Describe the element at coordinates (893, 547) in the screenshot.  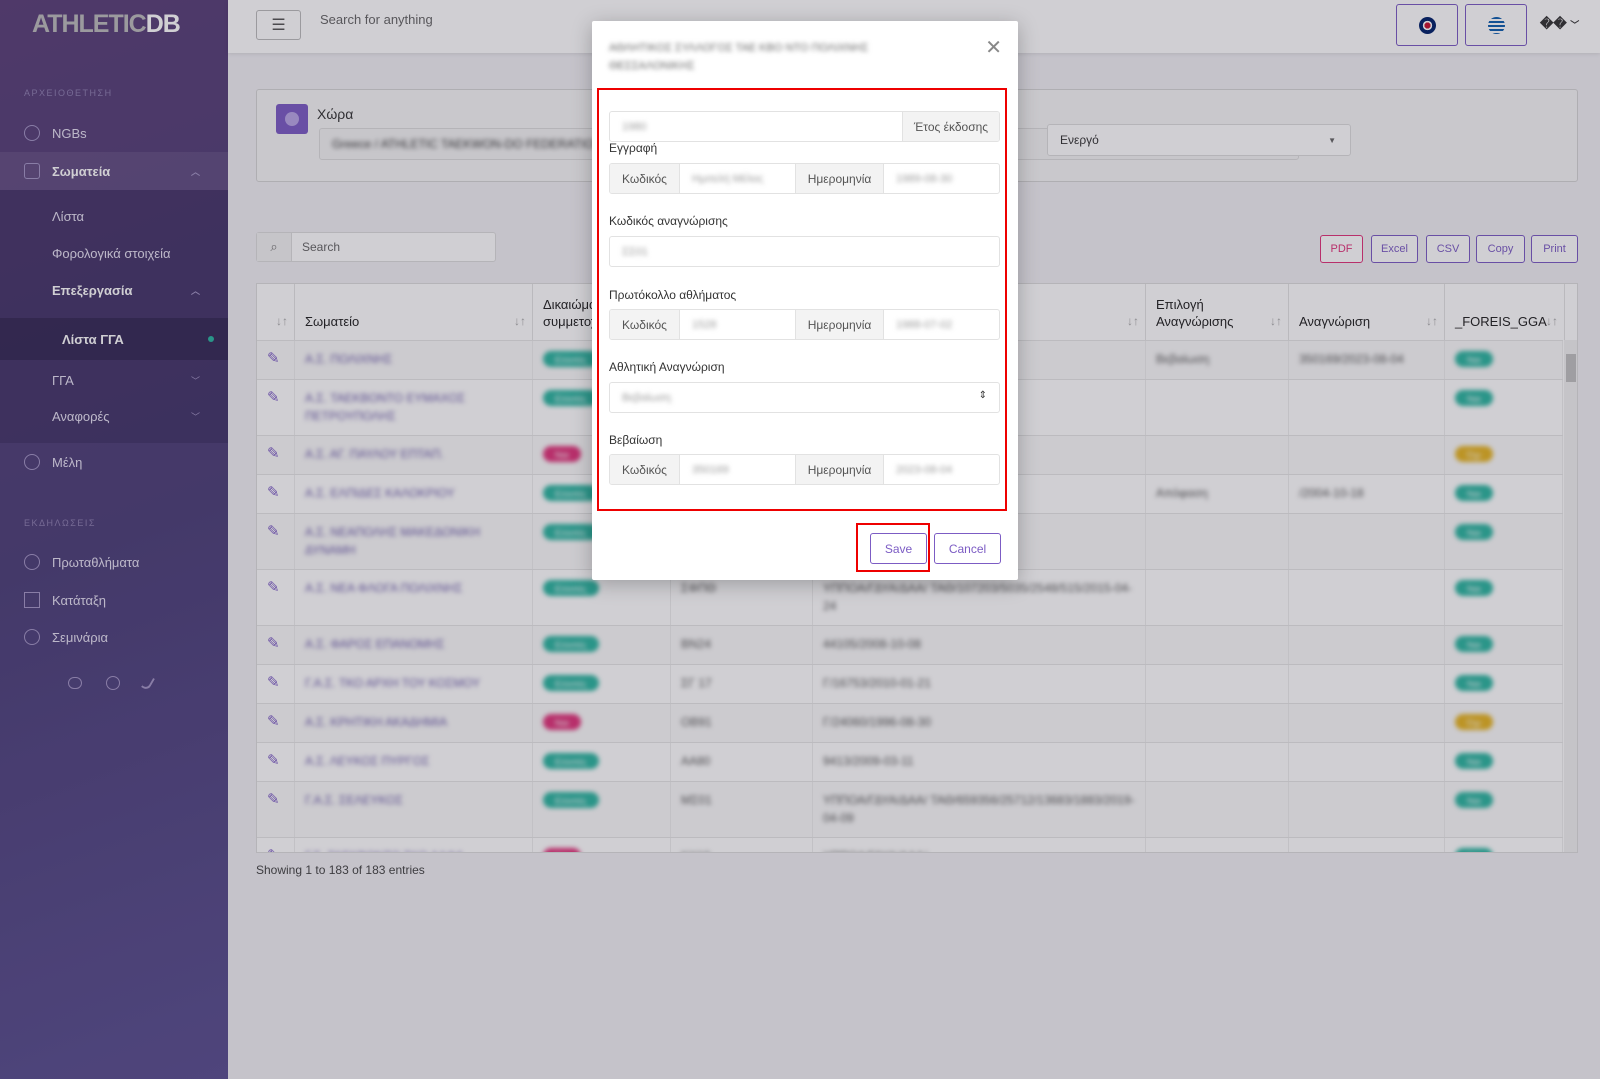
I see `highlight-save-box` at that location.